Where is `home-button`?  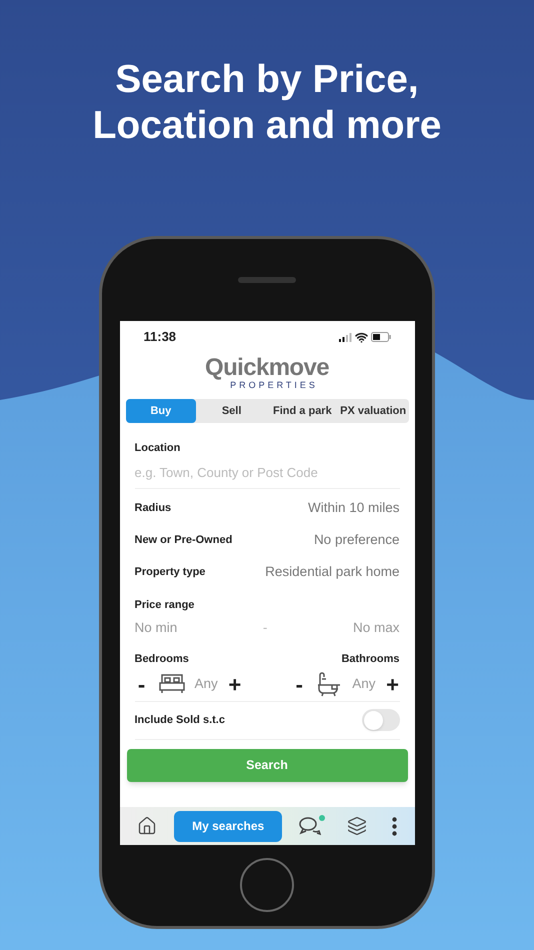
home-button is located at coordinates (267, 885).